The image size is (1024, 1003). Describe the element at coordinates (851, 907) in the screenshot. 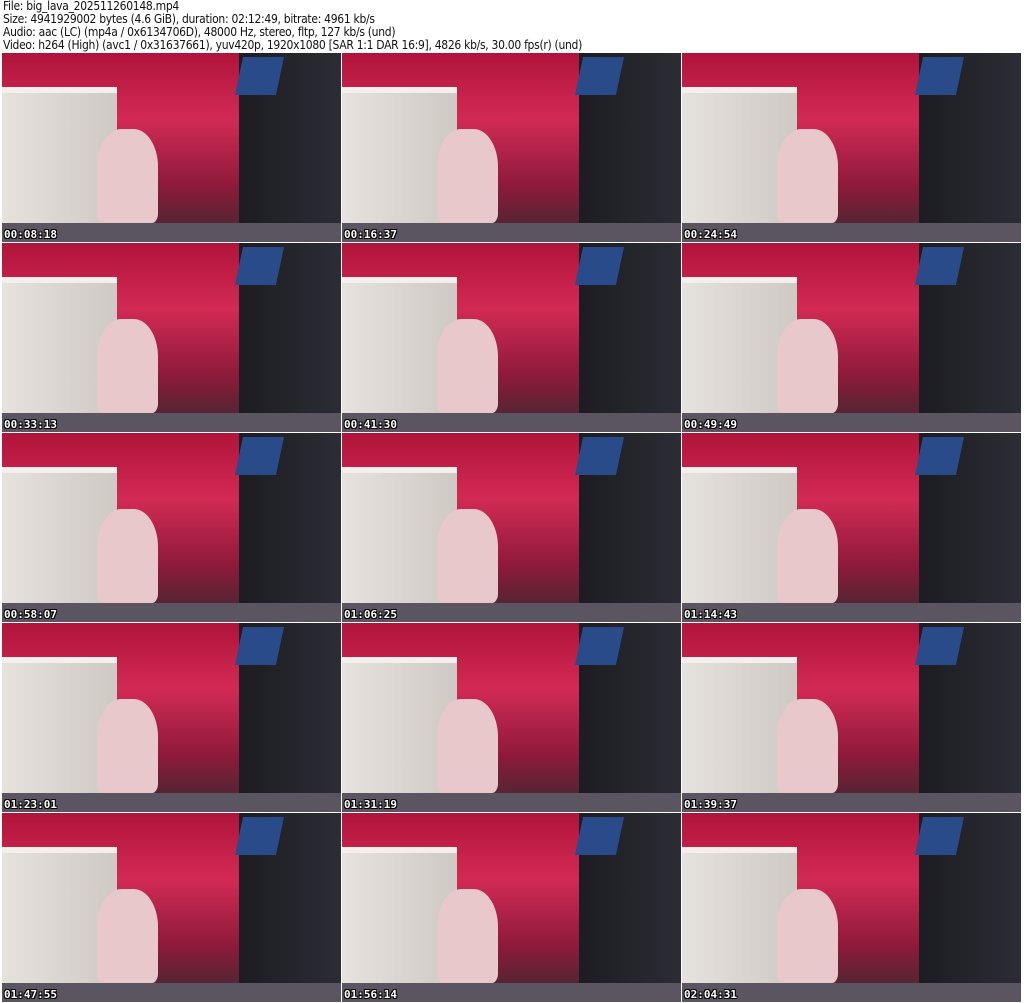

I see `video-thumbnail: 02:04:31` at that location.